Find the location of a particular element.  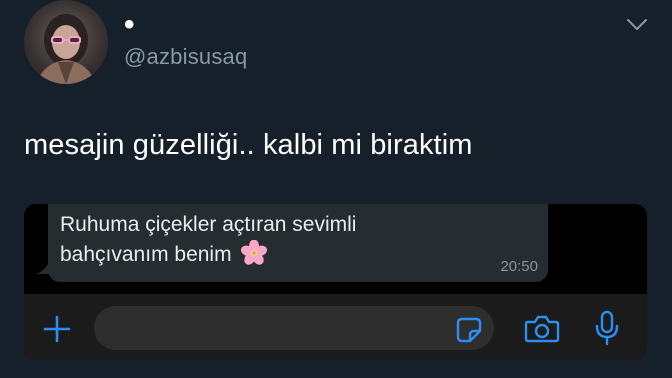

message-input is located at coordinates (294, 328).